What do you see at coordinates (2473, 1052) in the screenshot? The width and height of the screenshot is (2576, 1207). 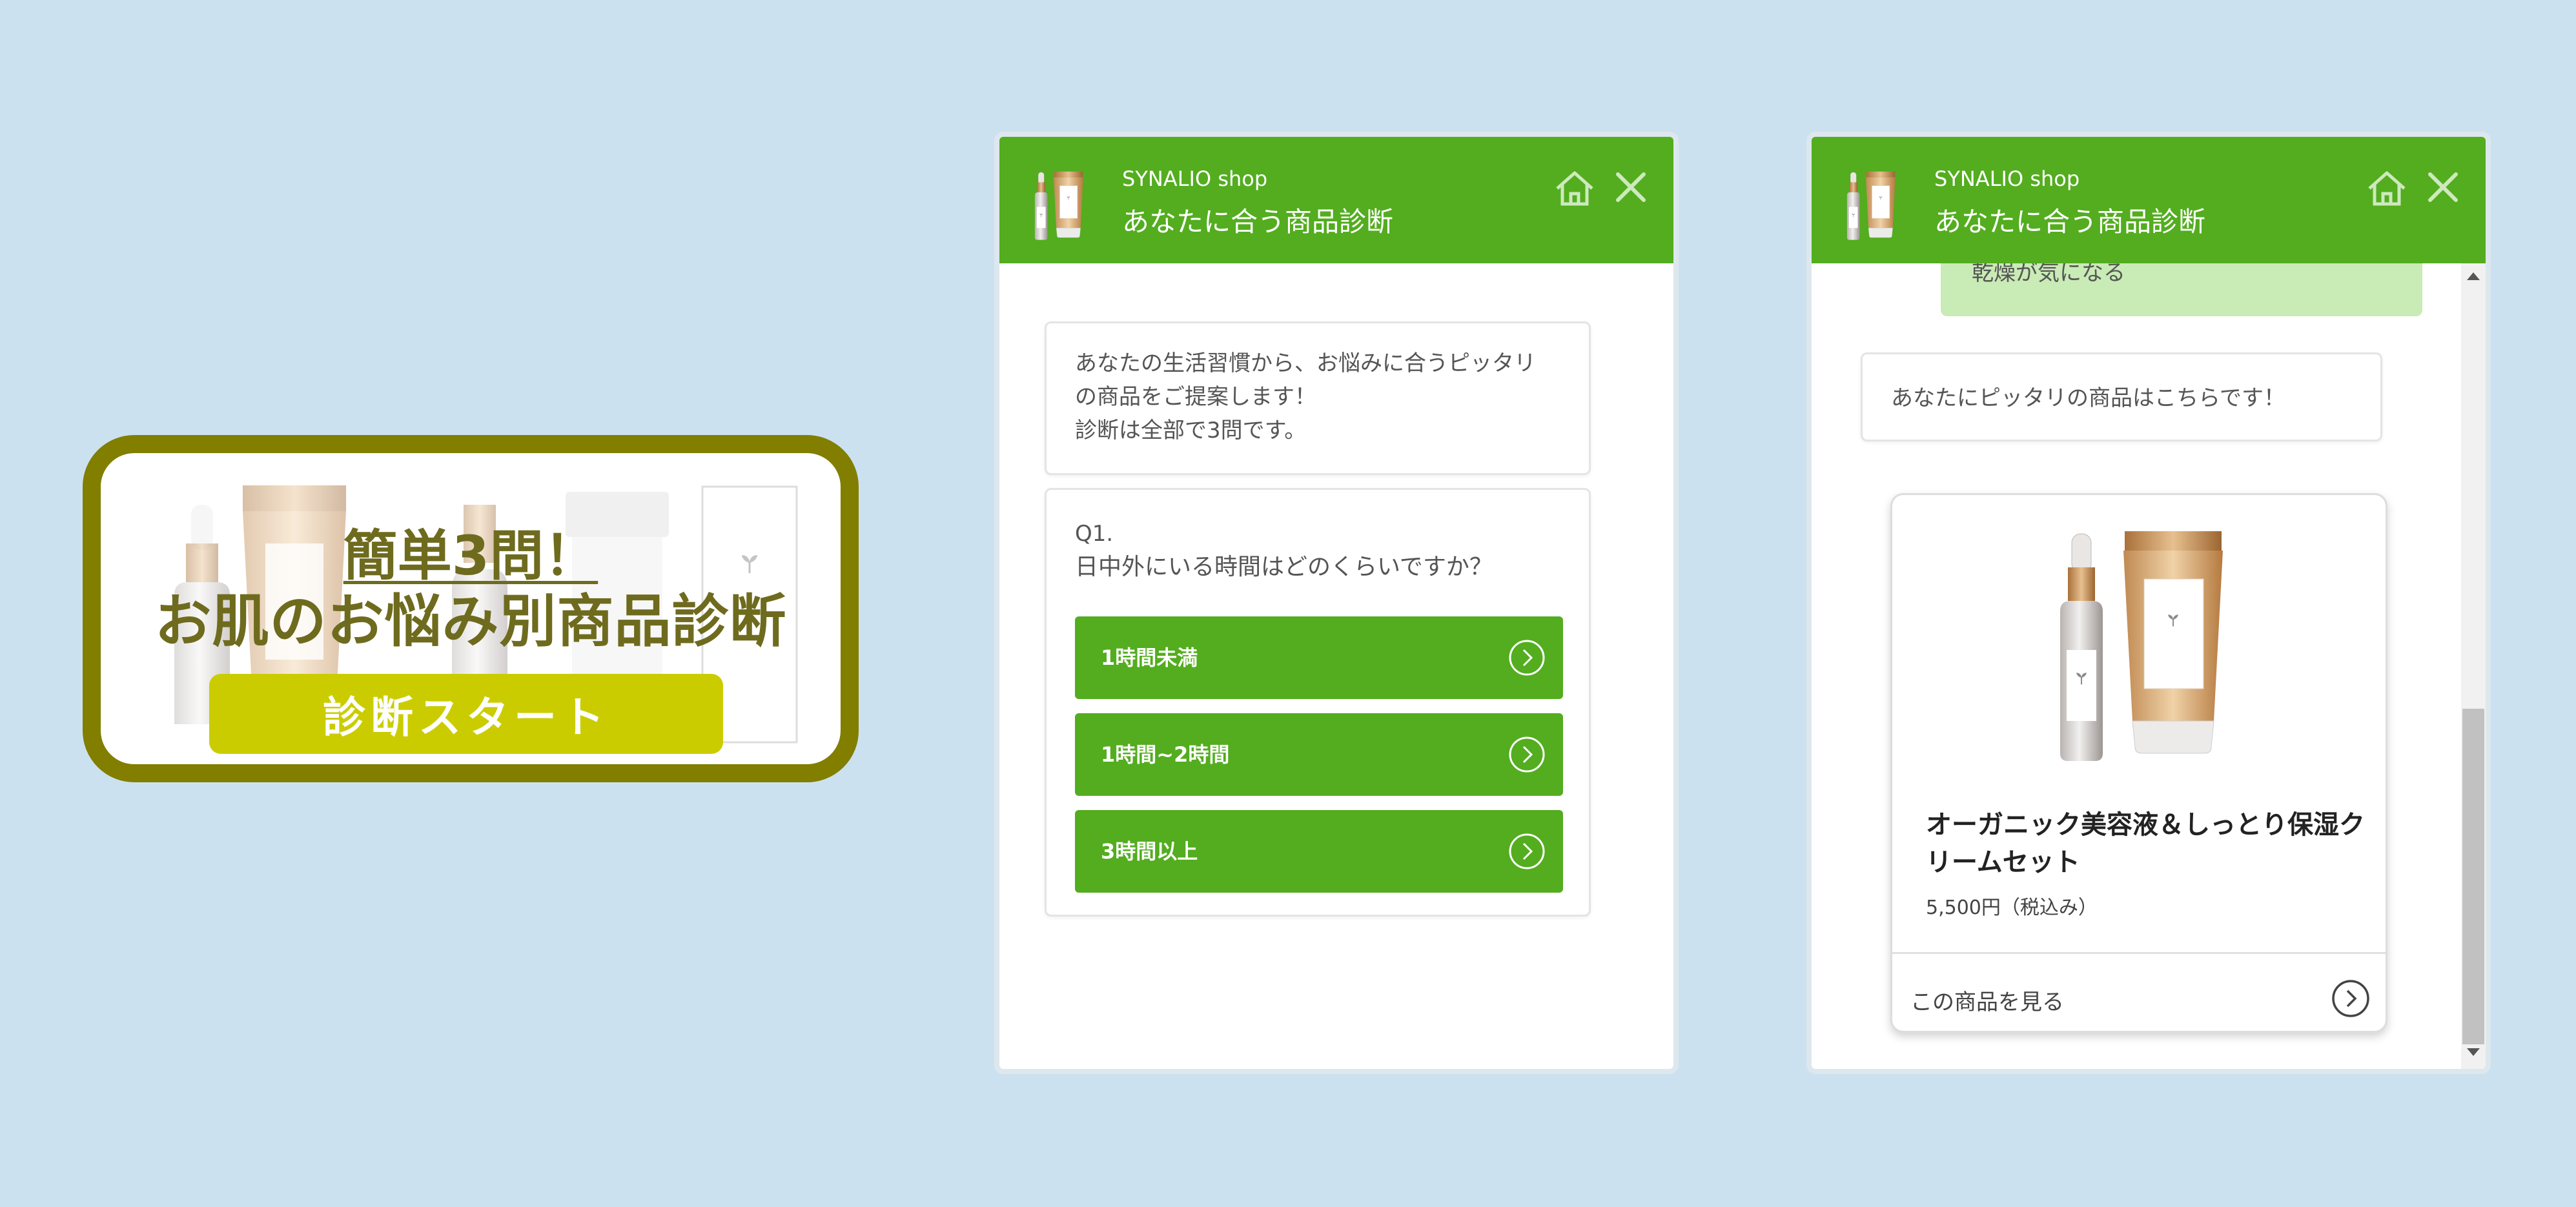 I see `scroll-down-arrow-icon` at bounding box center [2473, 1052].